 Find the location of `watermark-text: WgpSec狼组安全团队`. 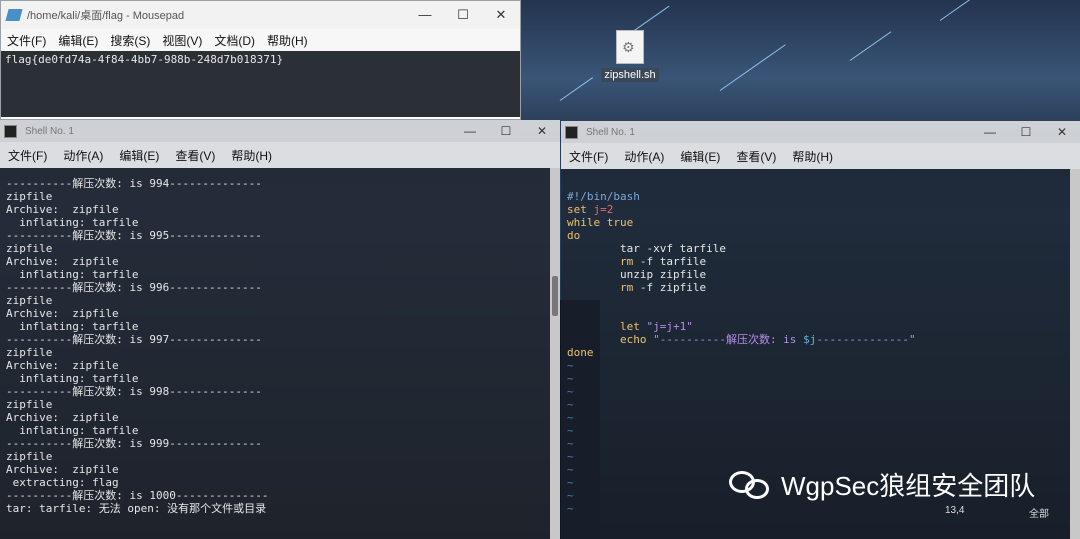

watermark-text: WgpSec狼组安全团队 is located at coordinates (908, 486).